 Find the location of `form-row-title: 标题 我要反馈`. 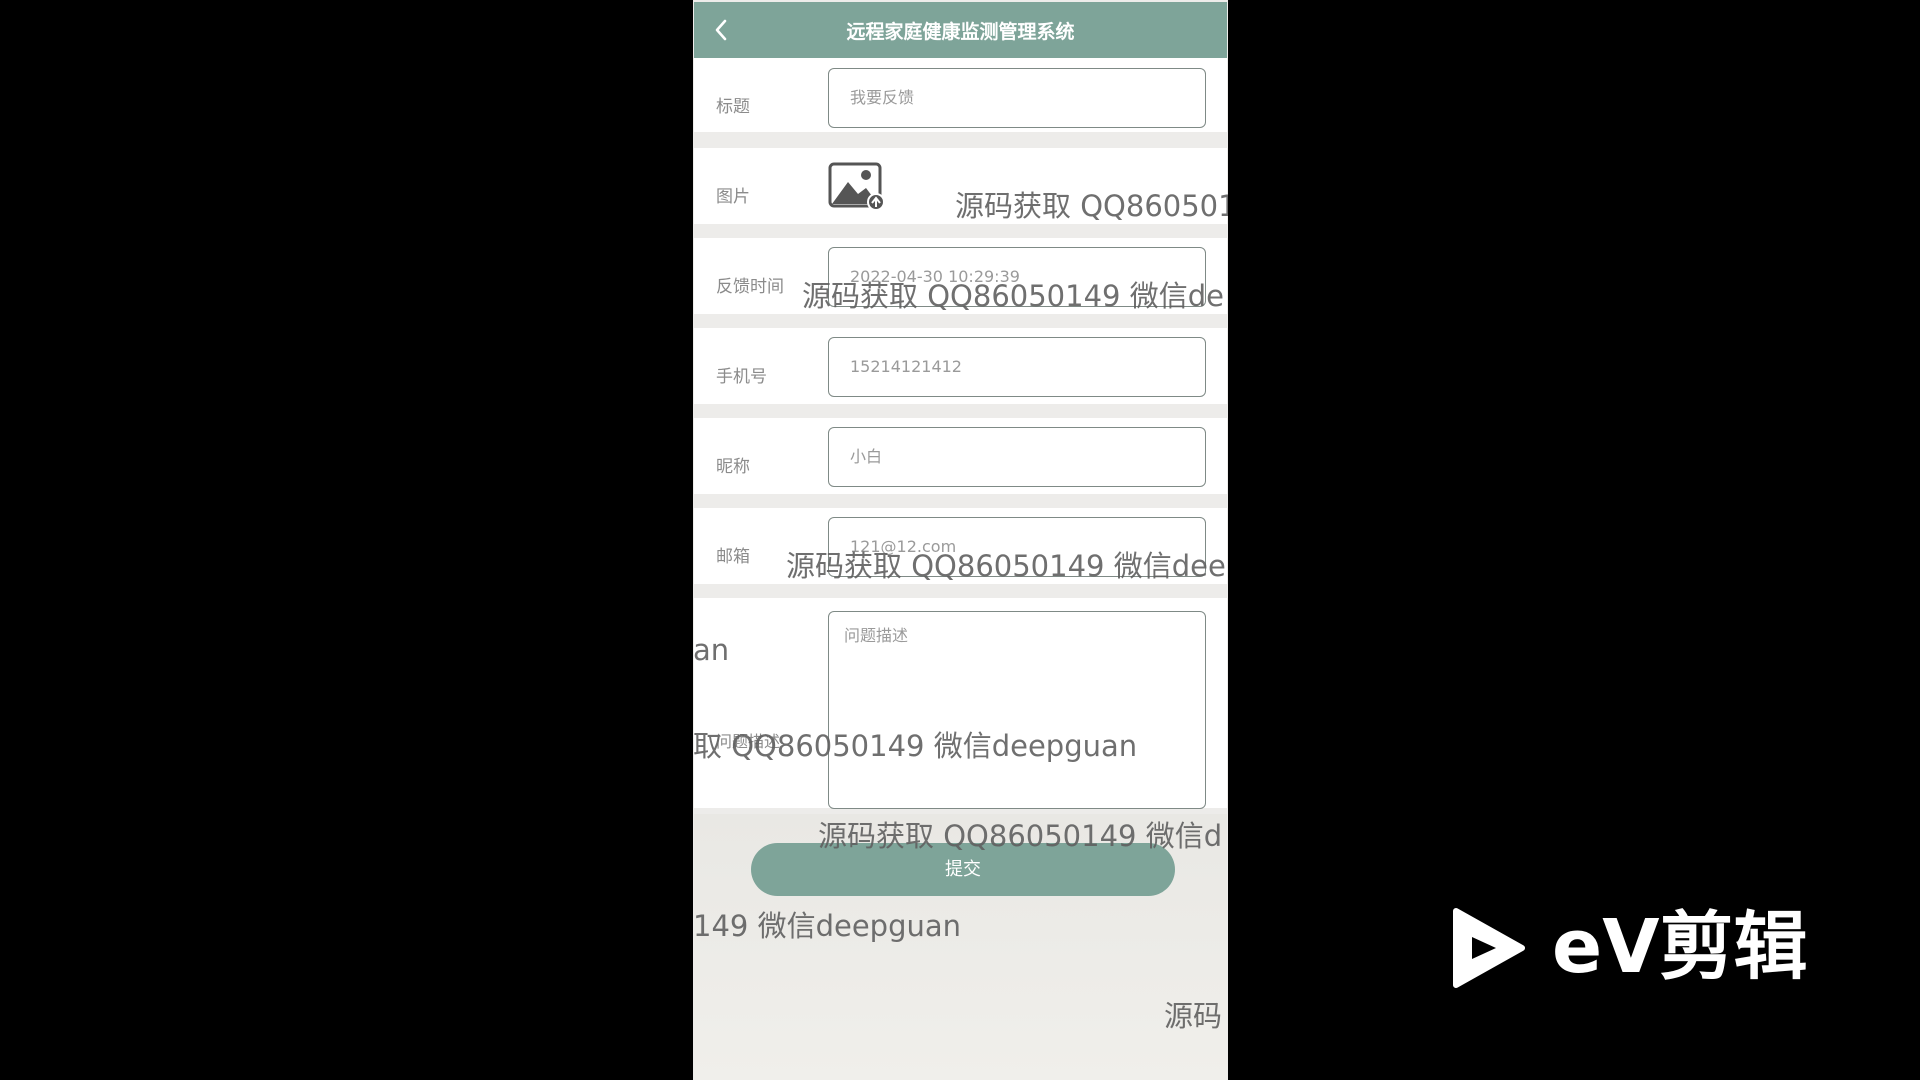

form-row-title: 标题 我要反馈 is located at coordinates (960, 95).